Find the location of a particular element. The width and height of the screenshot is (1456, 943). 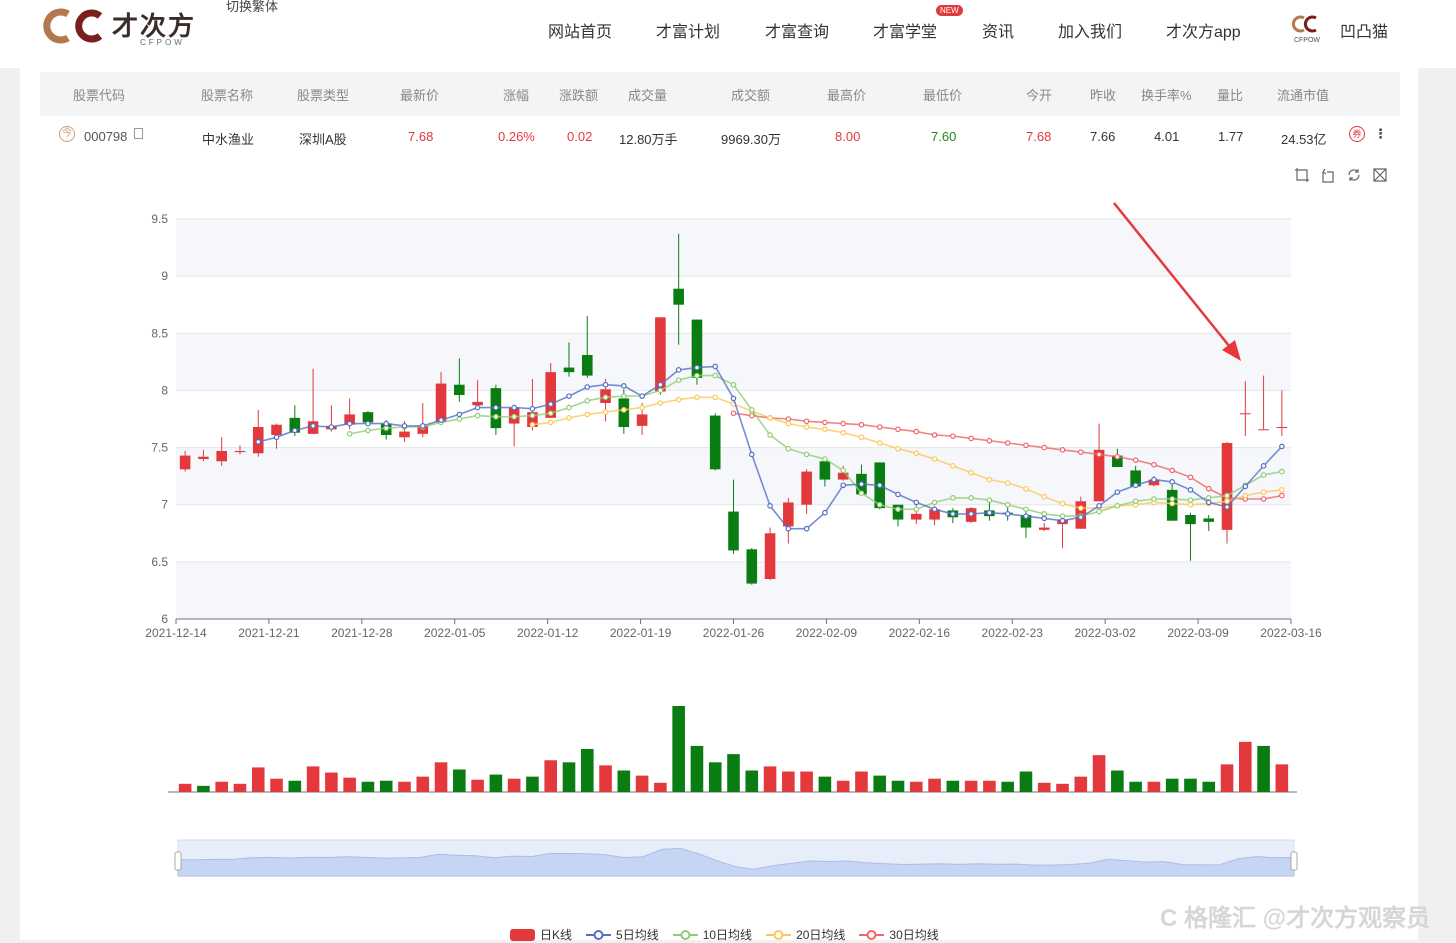

legend-ma20-swatch is located at coordinates (779, 934).